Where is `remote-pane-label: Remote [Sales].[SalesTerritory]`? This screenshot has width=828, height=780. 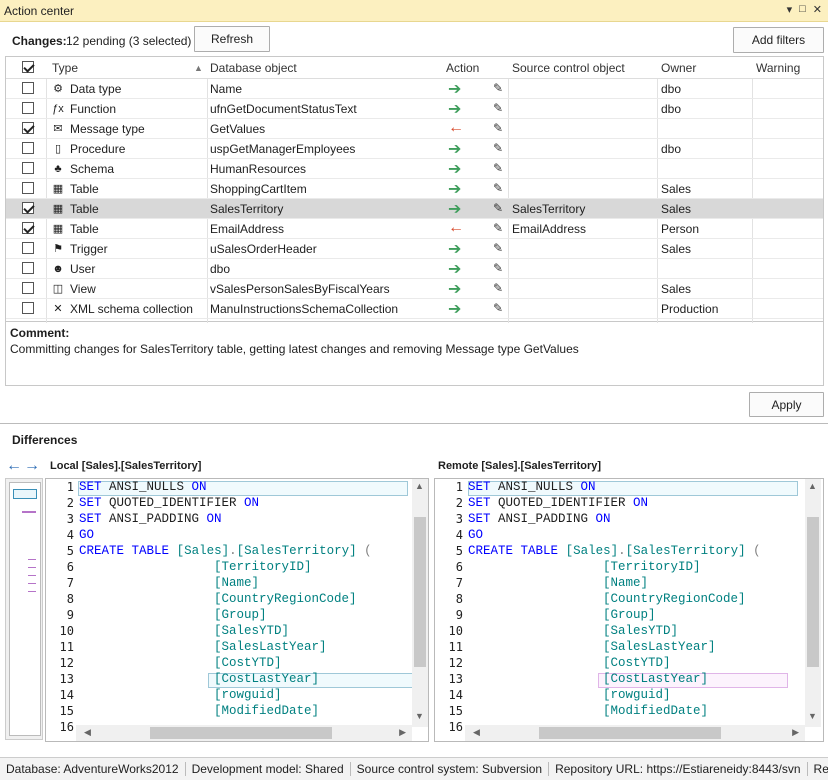
remote-pane-label: Remote [Sales].[SalesTerritory] is located at coordinates (520, 466).